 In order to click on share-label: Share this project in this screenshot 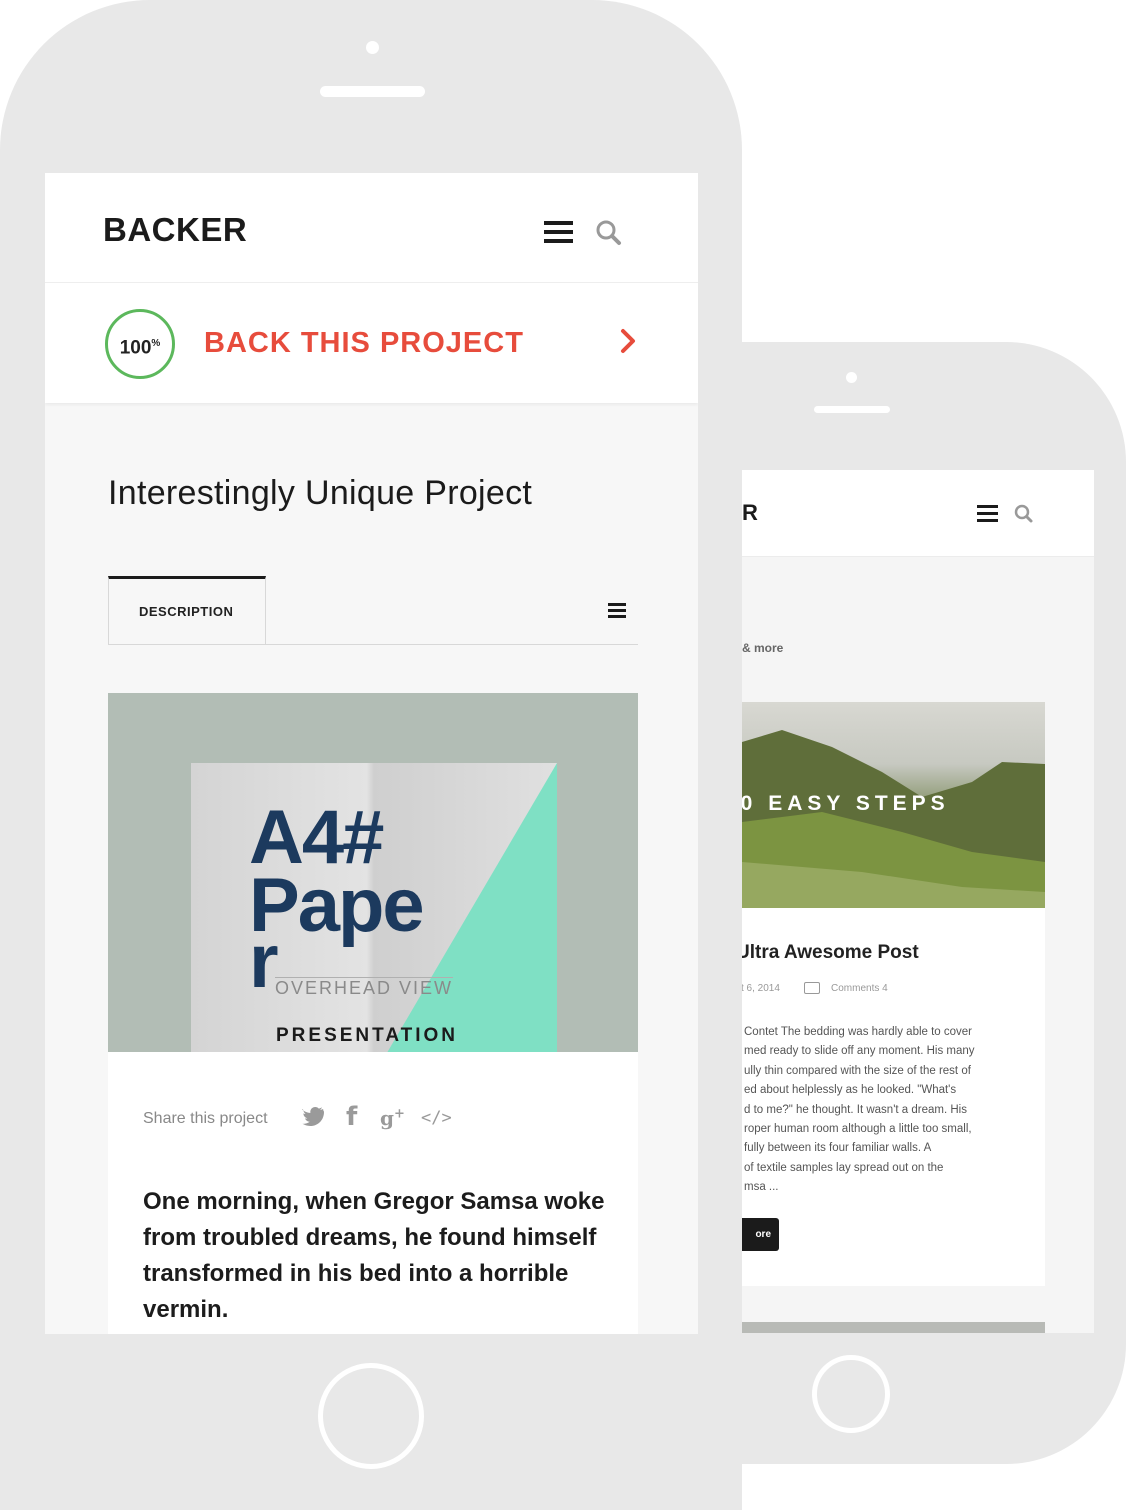, I will do `click(205, 1118)`.